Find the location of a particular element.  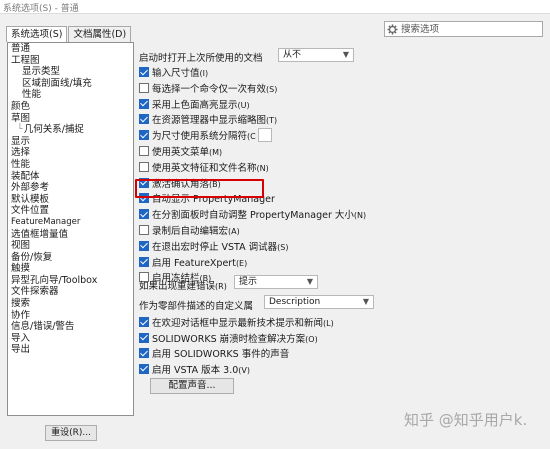

rebuild-error-value: 提示 is located at coordinates (248, 282).